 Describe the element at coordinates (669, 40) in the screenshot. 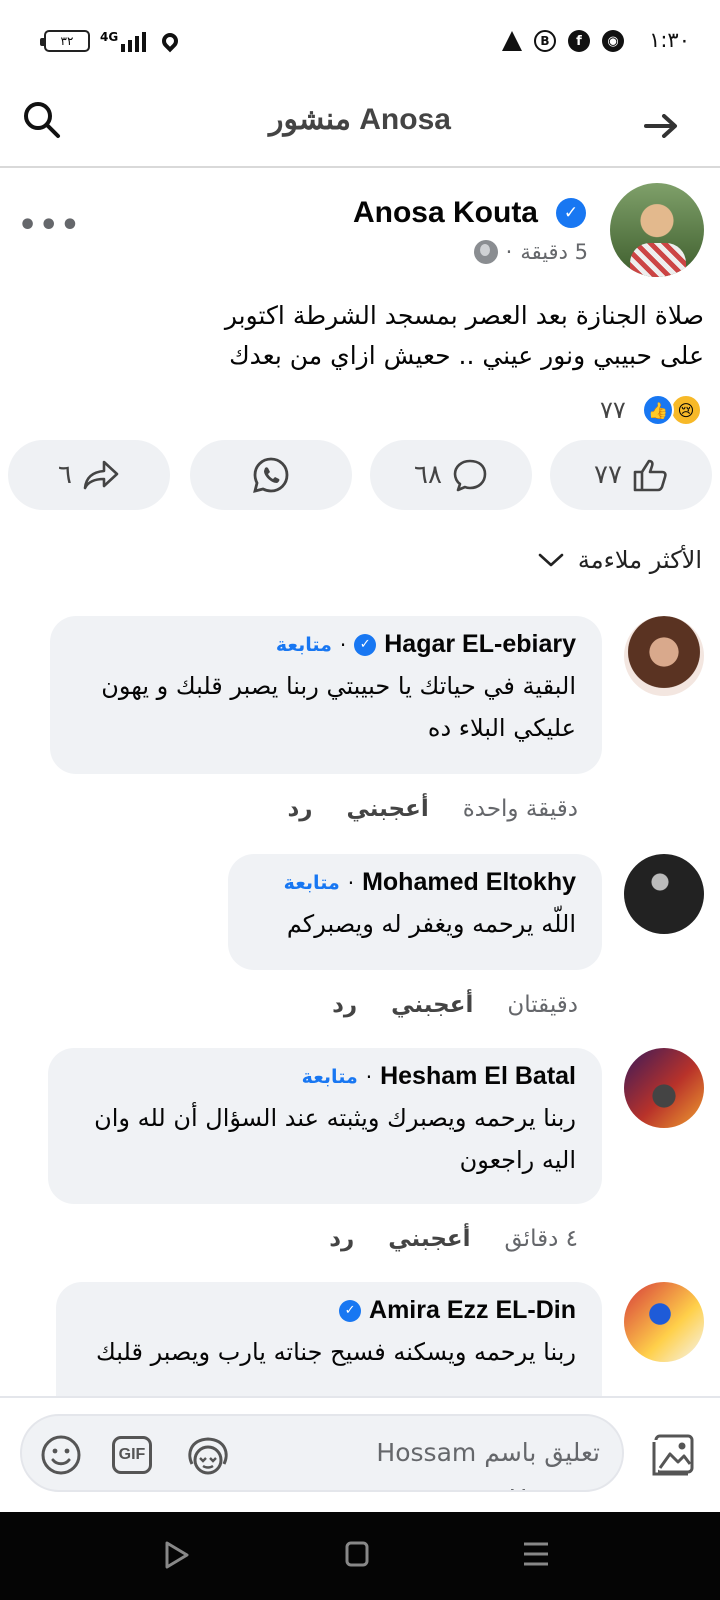

I see `clock: ١:٣٠` at that location.